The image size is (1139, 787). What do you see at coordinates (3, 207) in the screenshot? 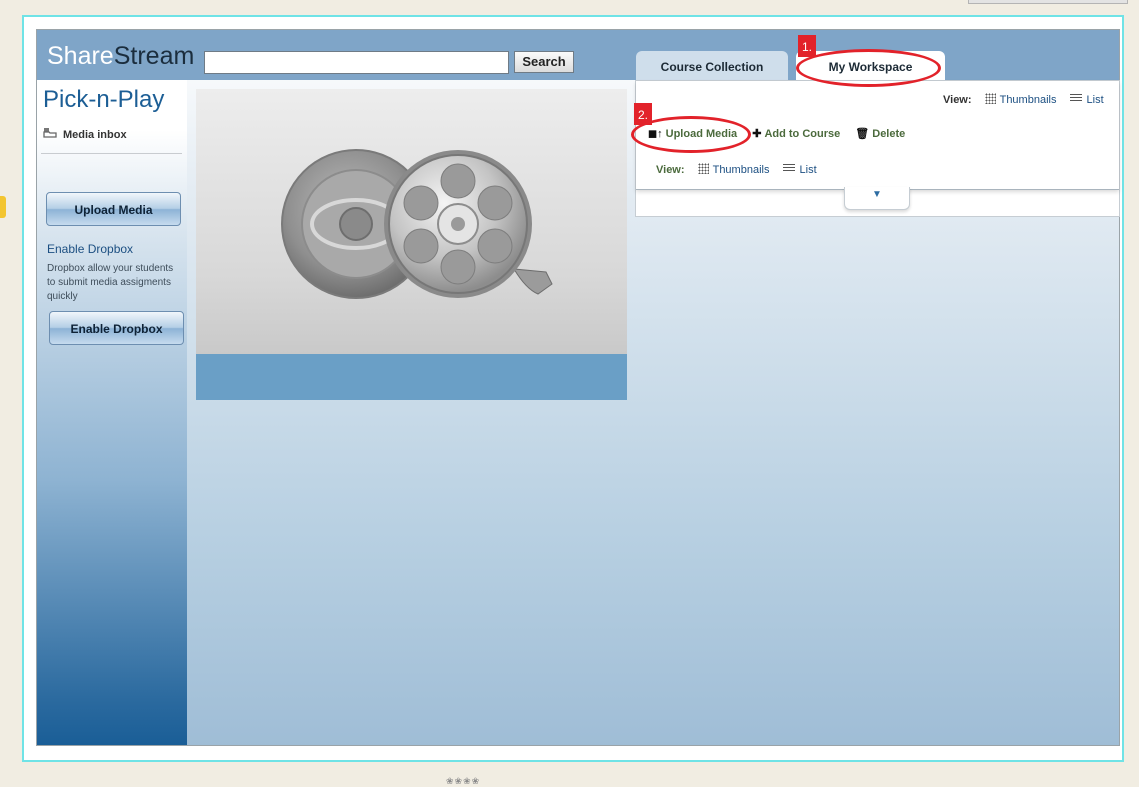
I see `side-collapse-tab` at bounding box center [3, 207].